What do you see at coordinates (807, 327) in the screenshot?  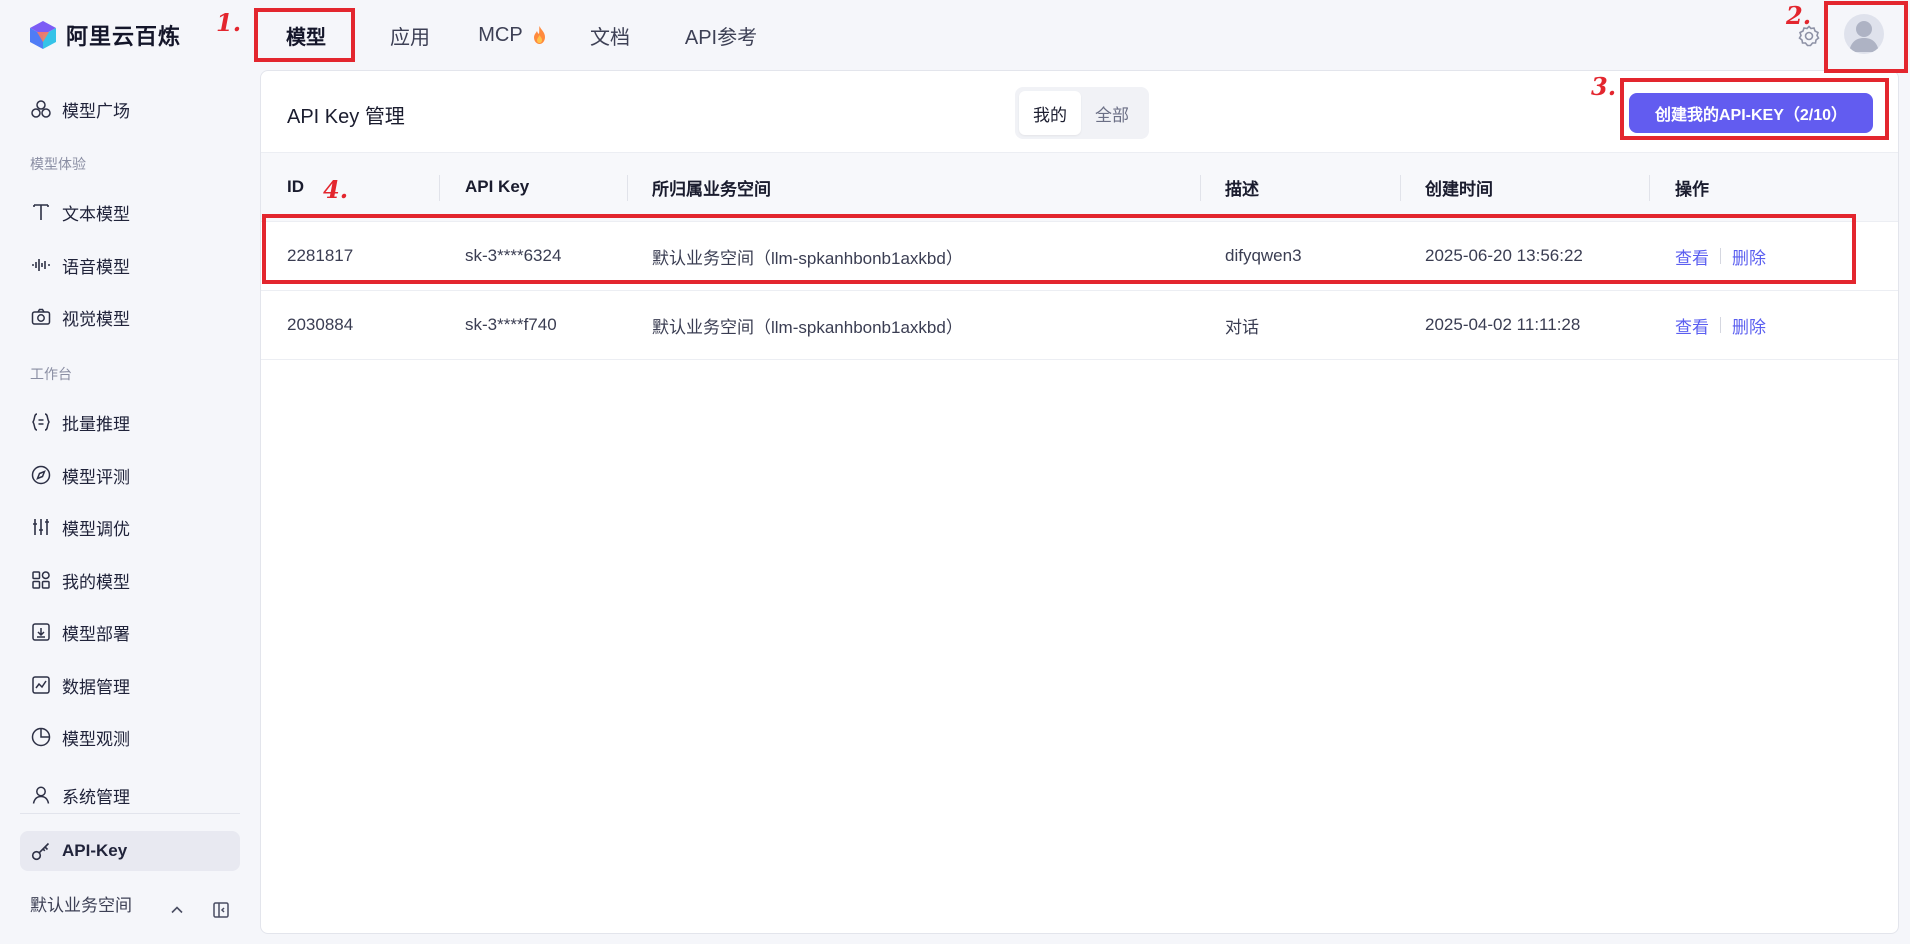 I see `cell-workspace: 默认业务空间（llm-spkanhbonb1axkbd）` at bounding box center [807, 327].